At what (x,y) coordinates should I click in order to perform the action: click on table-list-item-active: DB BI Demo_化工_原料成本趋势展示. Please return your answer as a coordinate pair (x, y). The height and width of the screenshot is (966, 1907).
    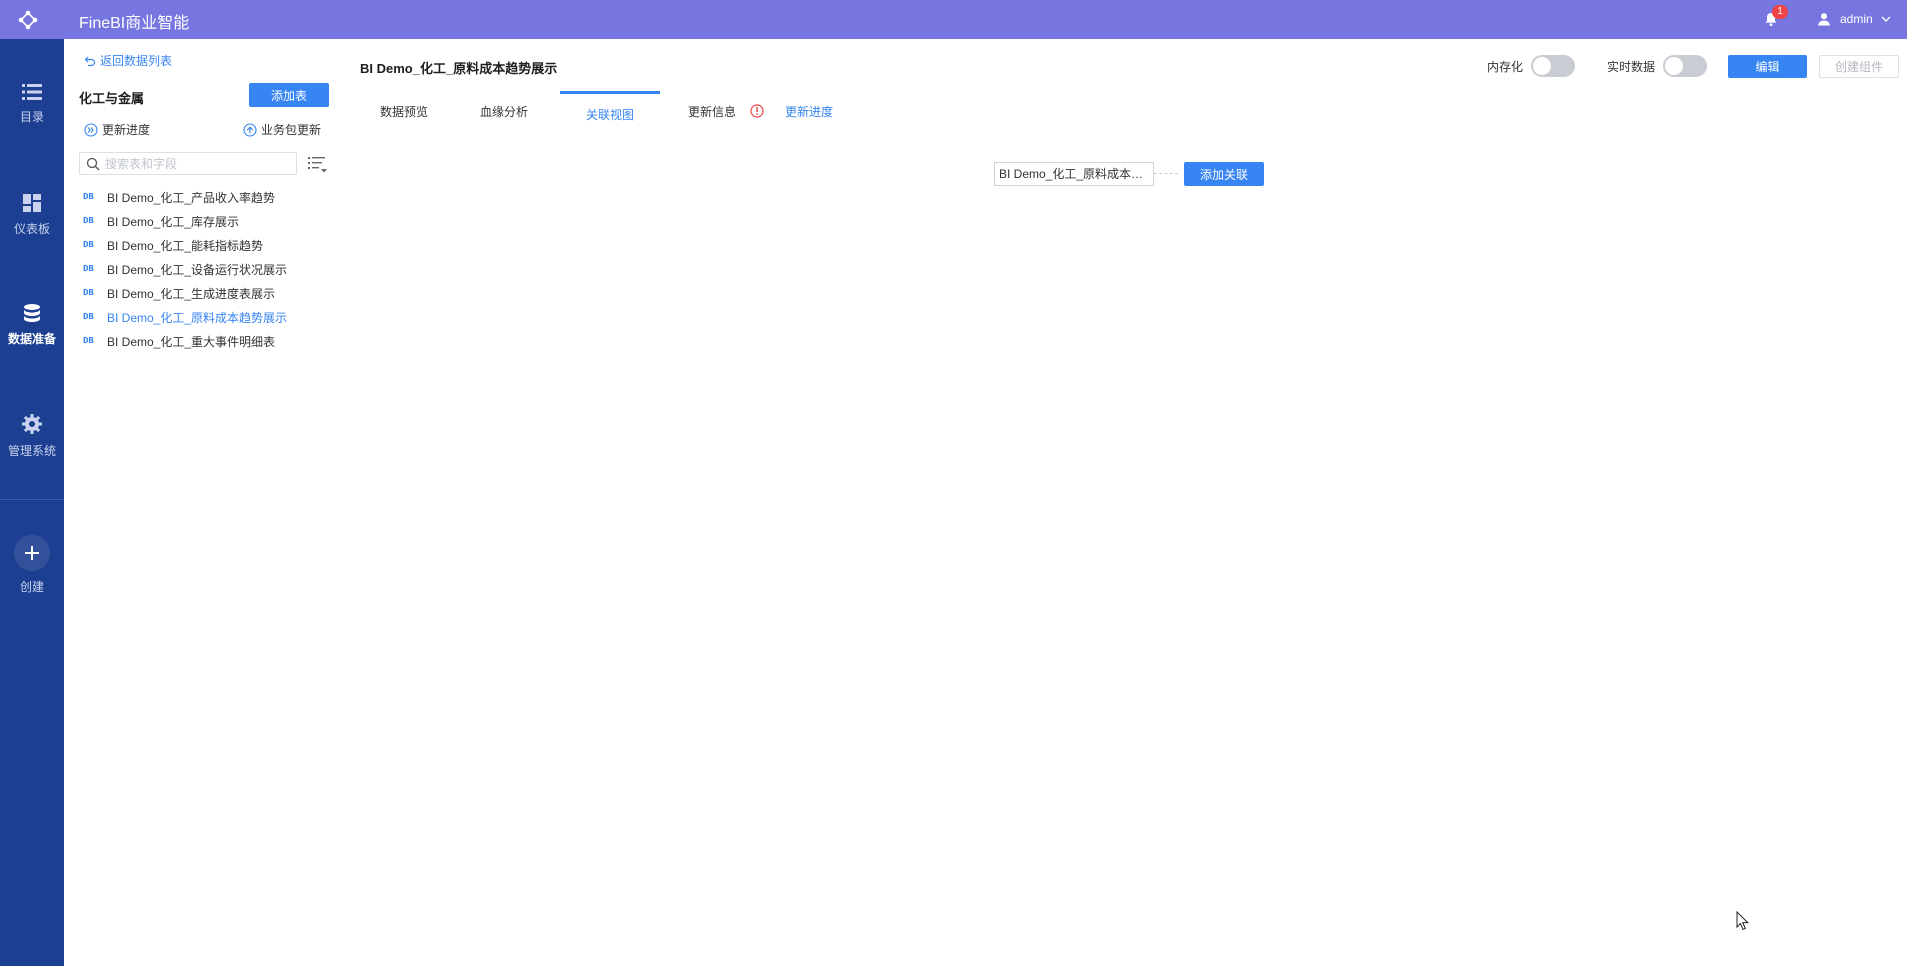
    Looking at the image, I should click on (206, 317).